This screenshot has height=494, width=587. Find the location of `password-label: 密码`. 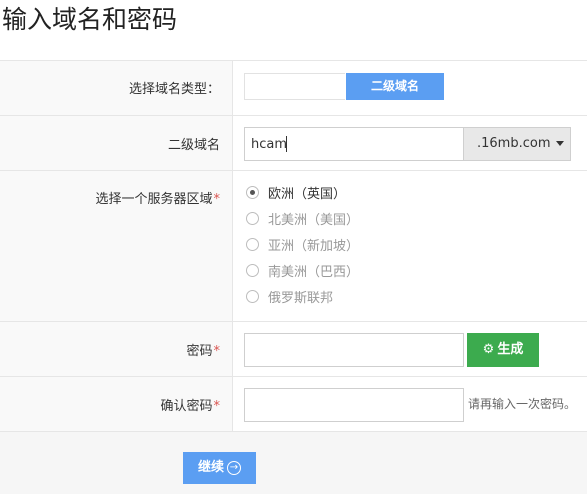

password-label: 密码 is located at coordinates (199, 351).